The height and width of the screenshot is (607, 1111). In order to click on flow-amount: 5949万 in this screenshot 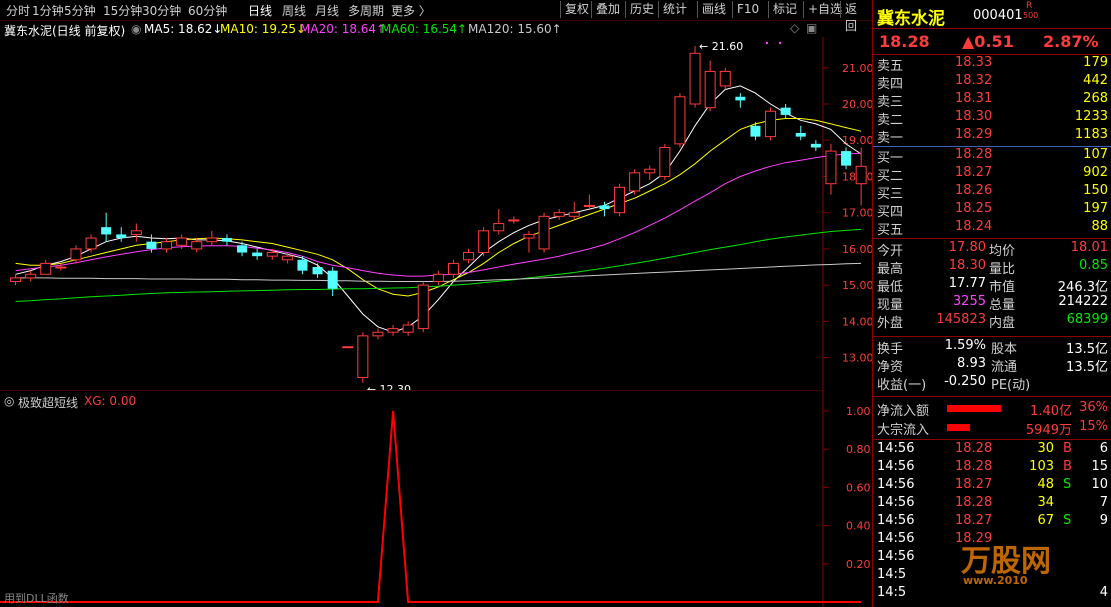, I will do `click(1048, 430)`.